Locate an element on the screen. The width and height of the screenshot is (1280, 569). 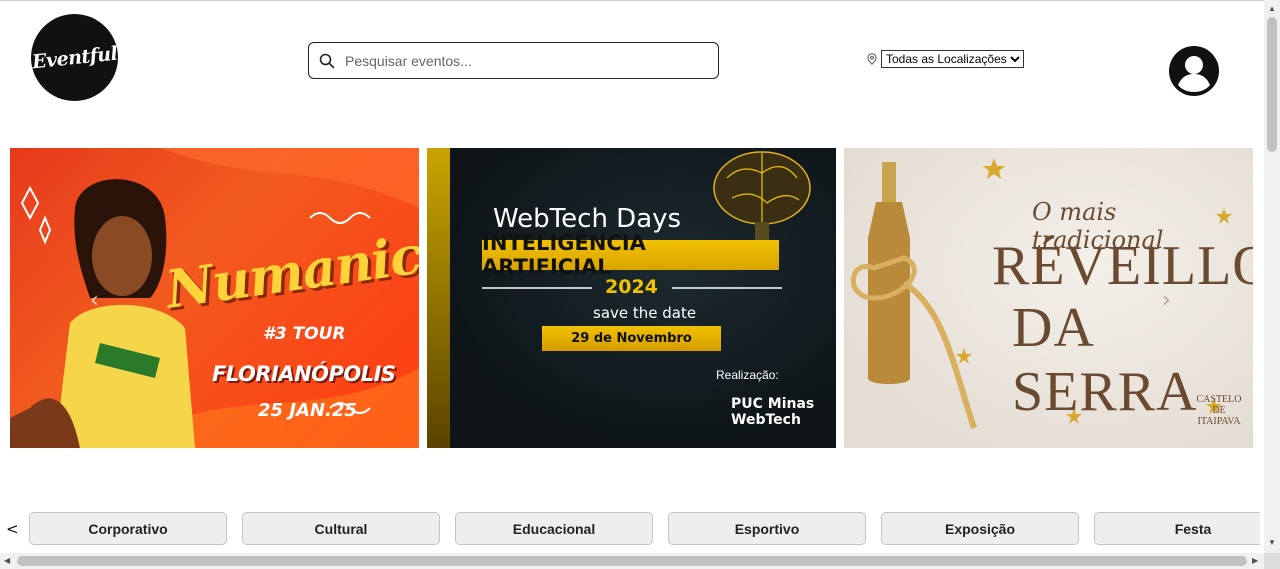
search-bar is located at coordinates (513, 60).